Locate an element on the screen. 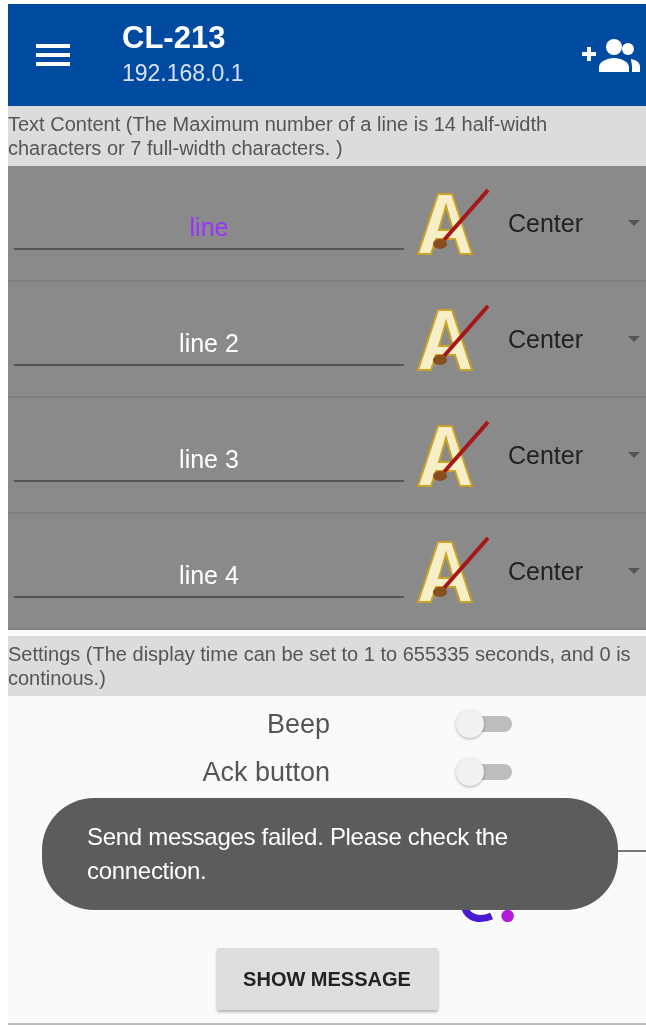 The image size is (646, 1027). menu-icon is located at coordinates (53, 55).